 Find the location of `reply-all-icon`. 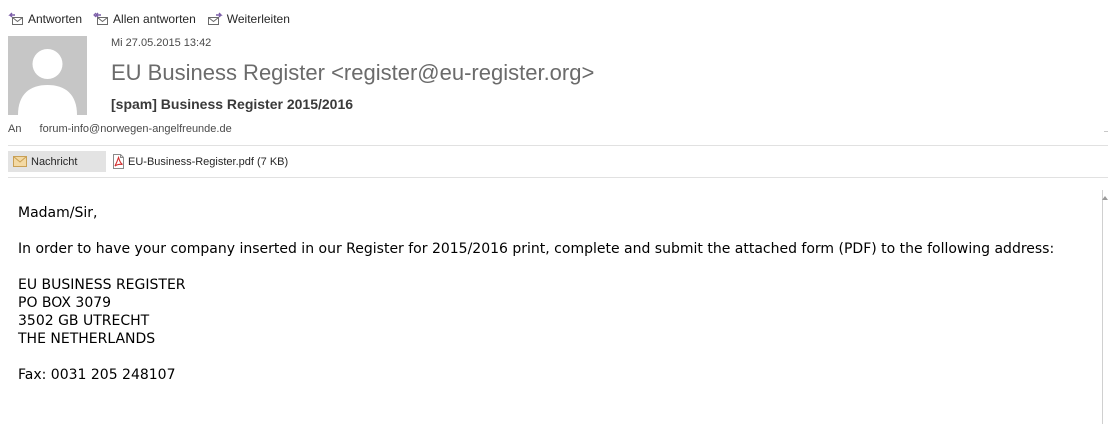

reply-all-icon is located at coordinates (101, 18).